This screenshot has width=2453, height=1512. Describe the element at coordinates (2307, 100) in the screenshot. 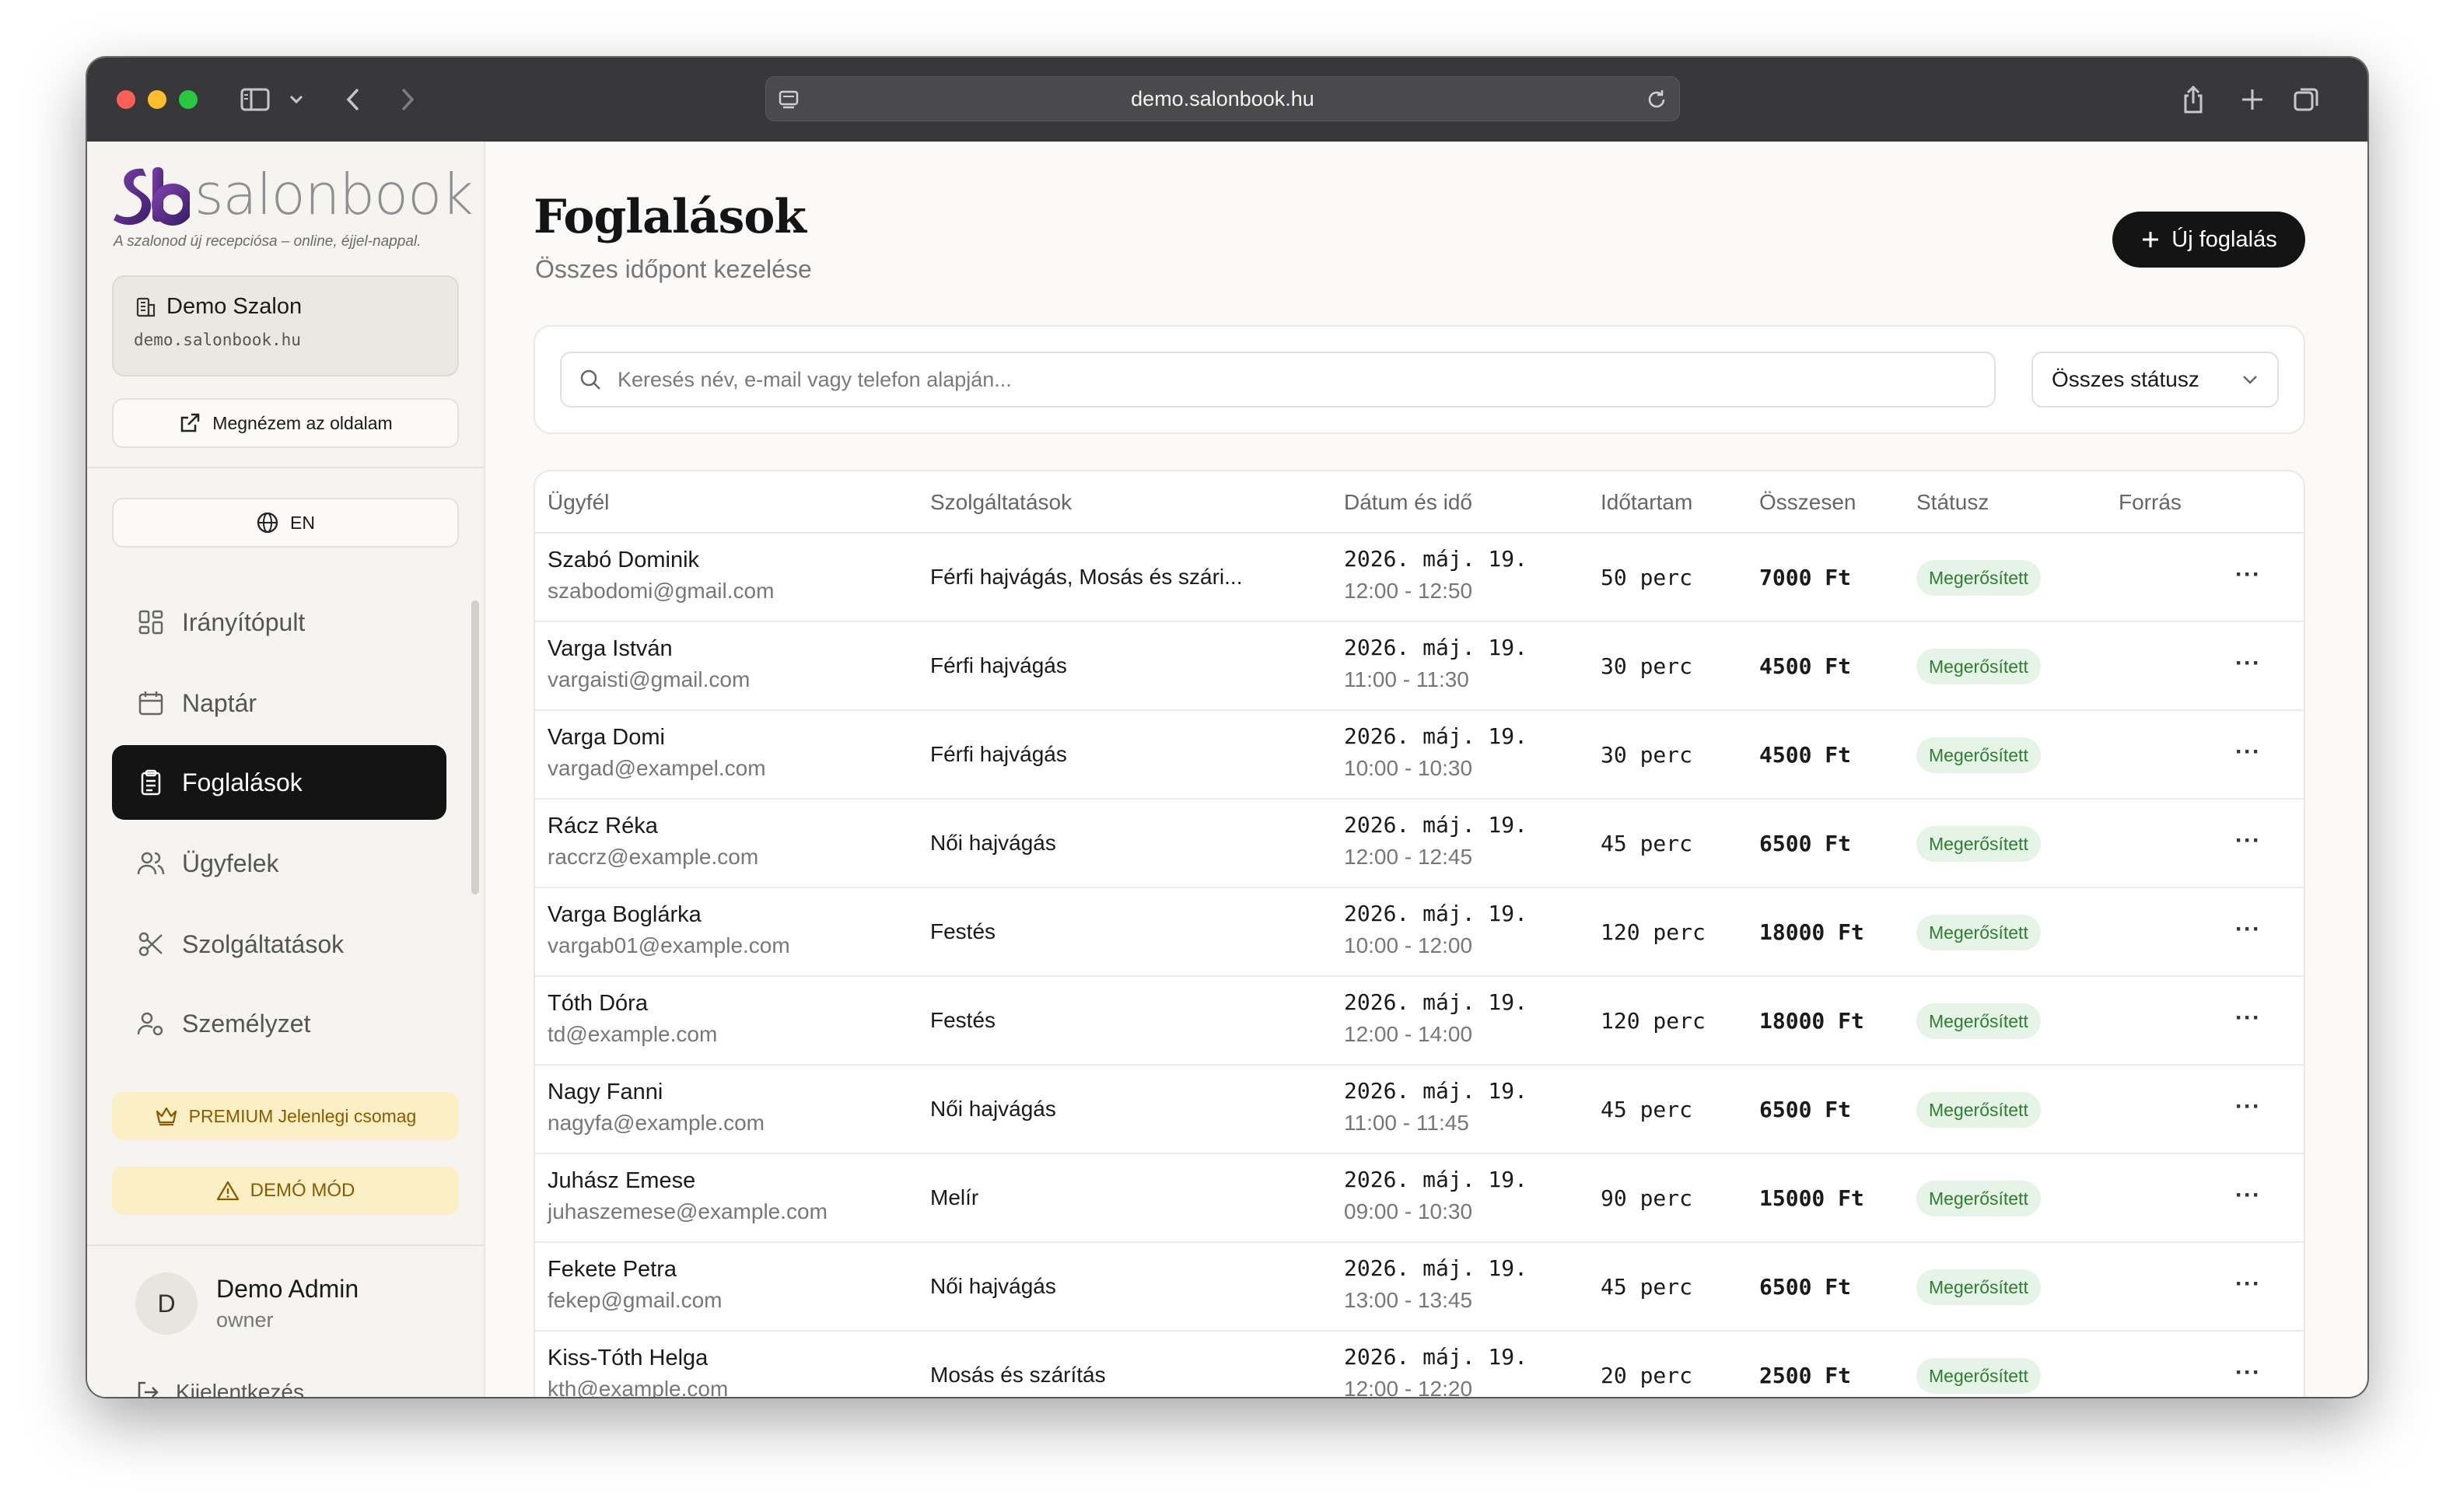

I see `tab-overview-icon` at that location.